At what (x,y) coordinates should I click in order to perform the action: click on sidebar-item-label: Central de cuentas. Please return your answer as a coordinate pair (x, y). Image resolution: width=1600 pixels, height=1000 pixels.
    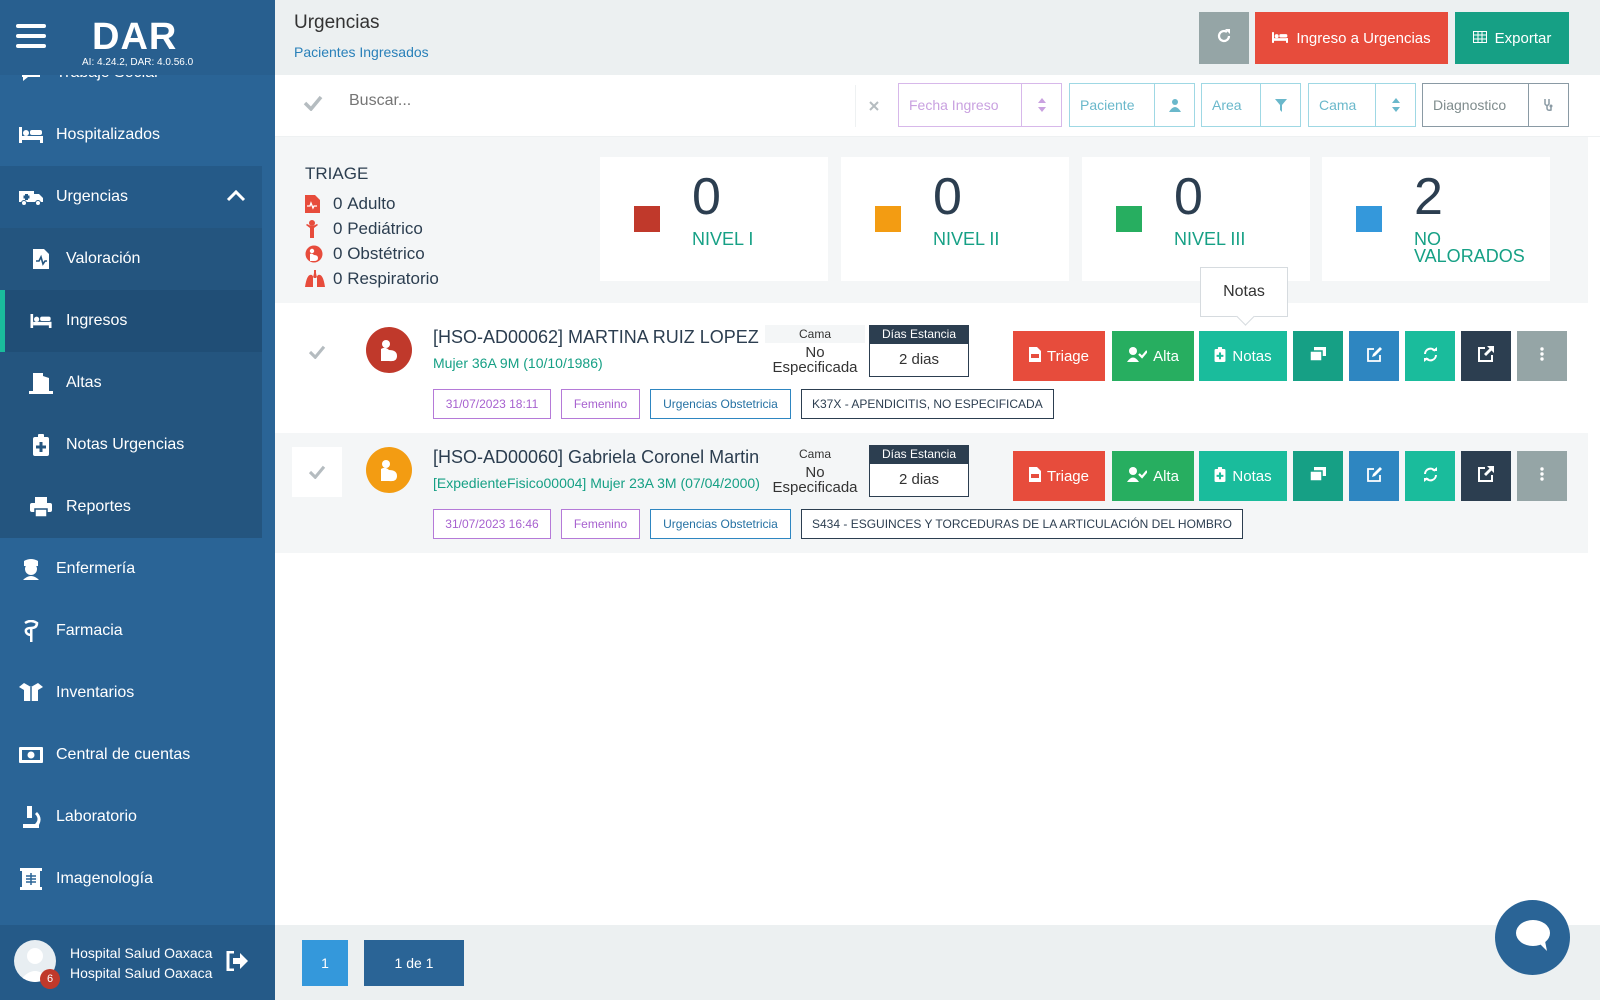
    Looking at the image, I should click on (123, 754).